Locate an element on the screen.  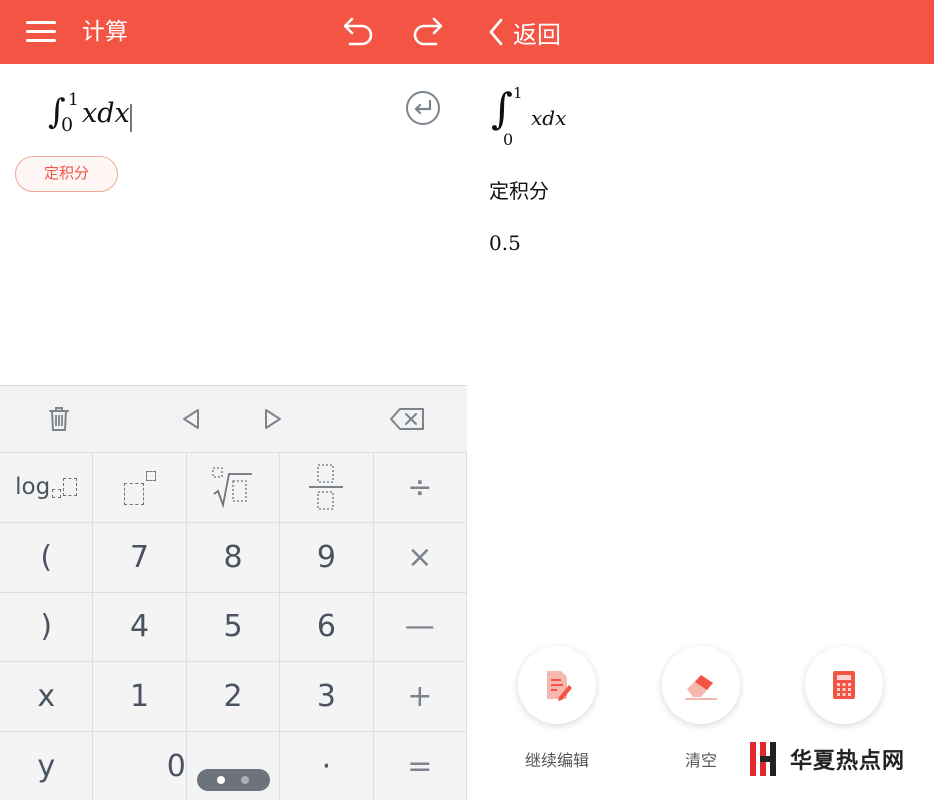
key-decimal: · is located at coordinates (327, 766).